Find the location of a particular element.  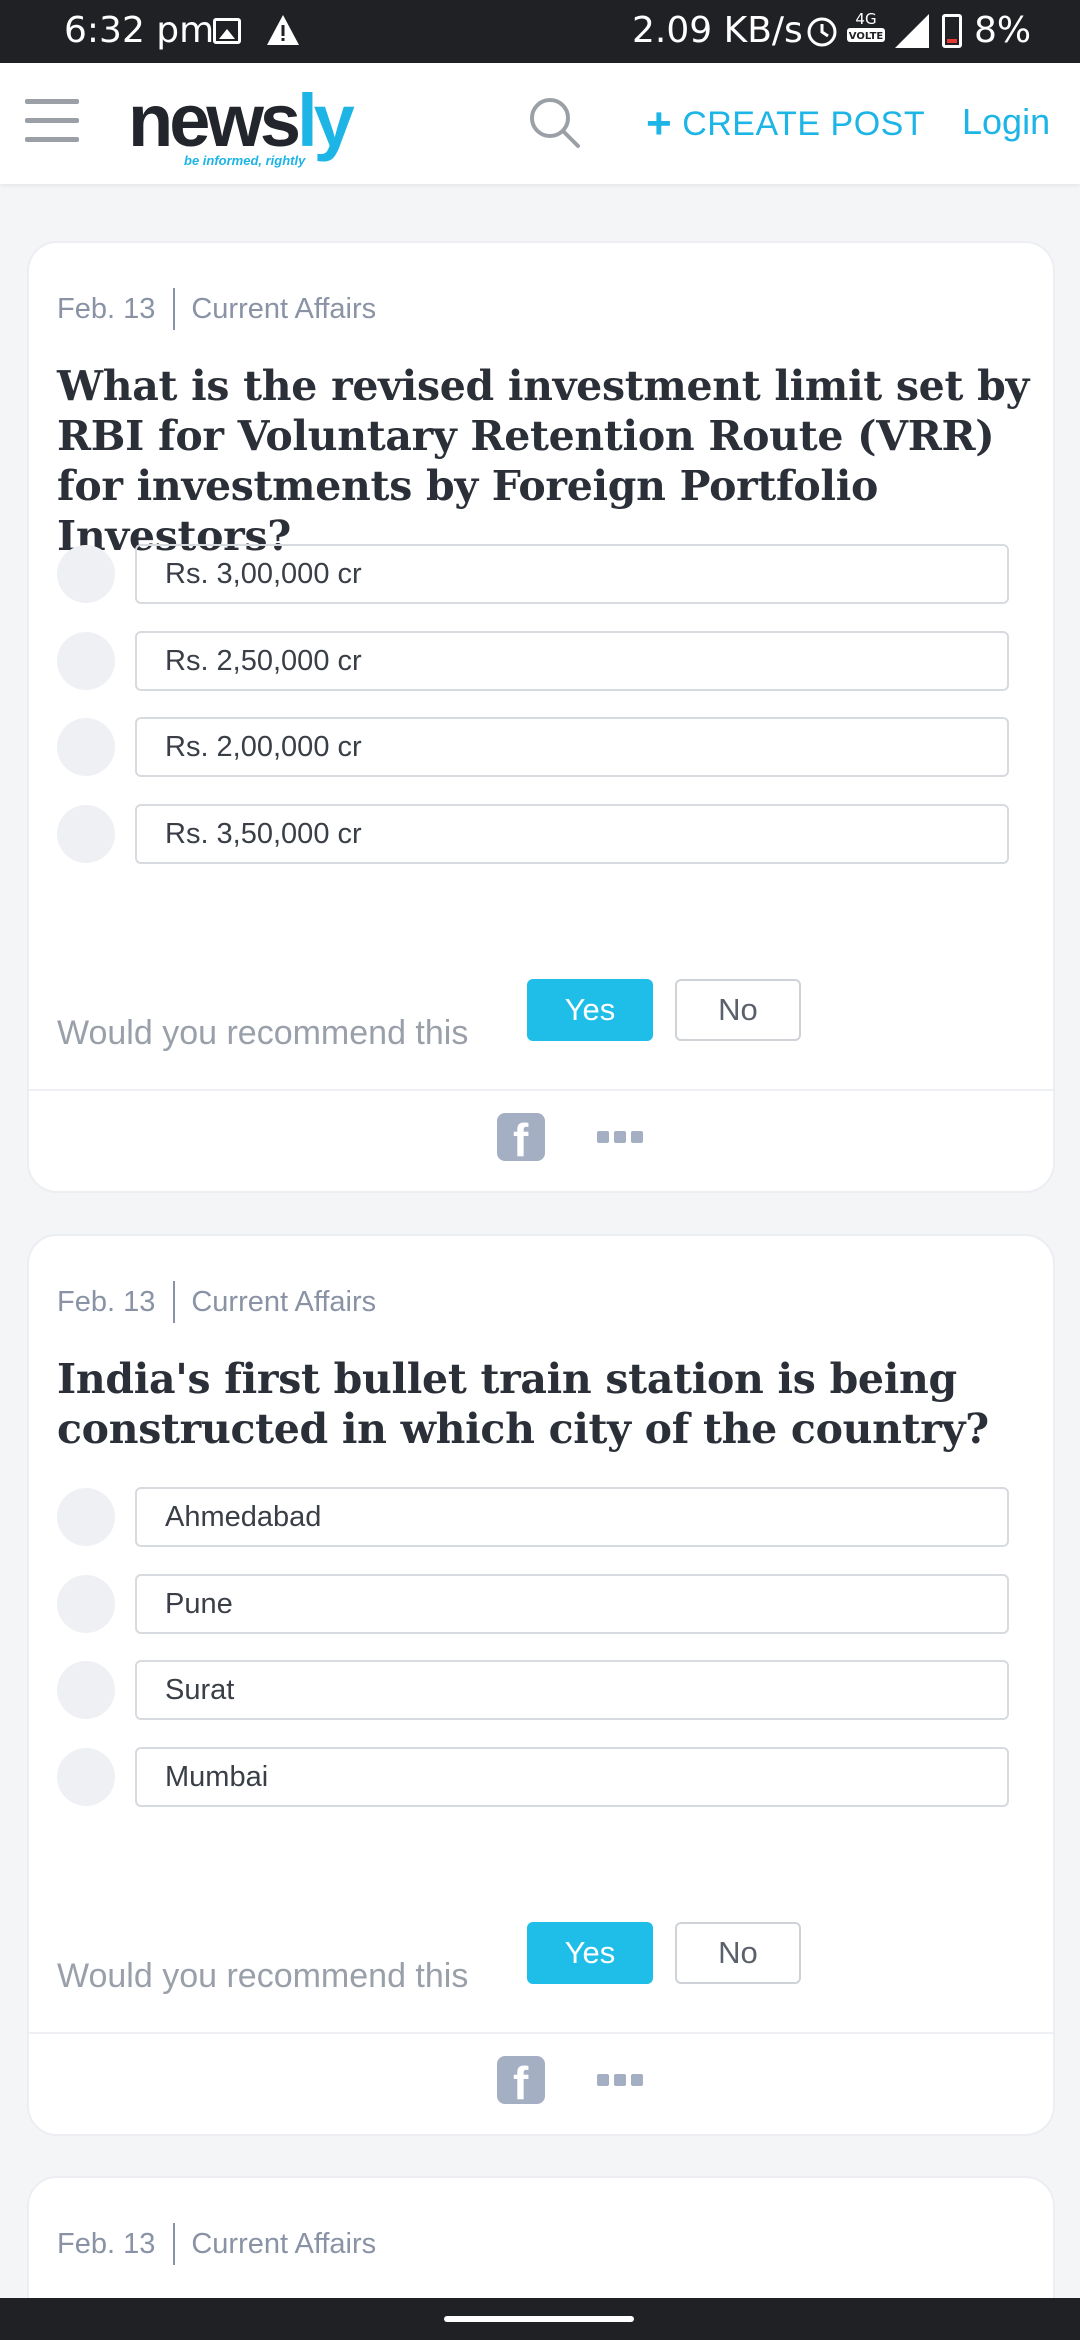

create-post-button: + CREATE POST is located at coordinates (785, 124).